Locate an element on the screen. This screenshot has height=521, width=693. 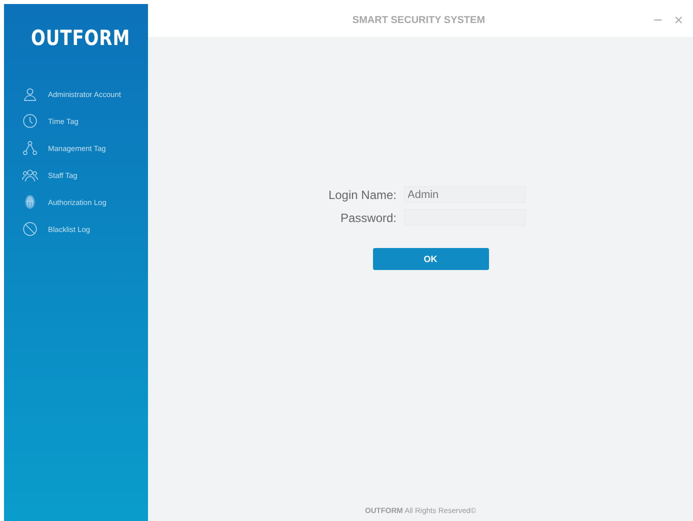
fingerprint-icon is located at coordinates (30, 202).